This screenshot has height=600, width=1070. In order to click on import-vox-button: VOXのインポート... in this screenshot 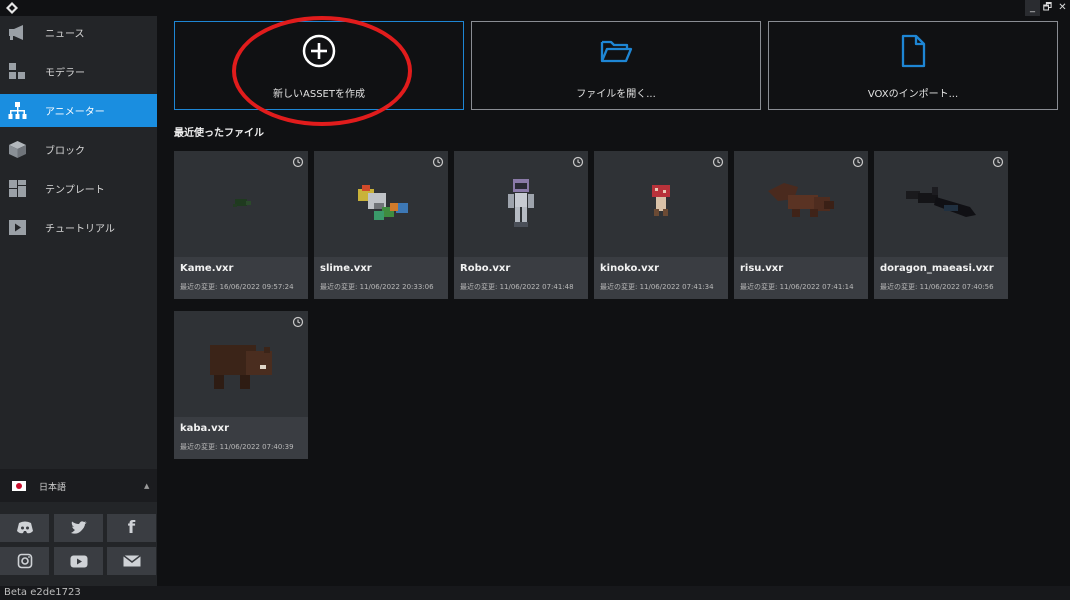, I will do `click(913, 65)`.